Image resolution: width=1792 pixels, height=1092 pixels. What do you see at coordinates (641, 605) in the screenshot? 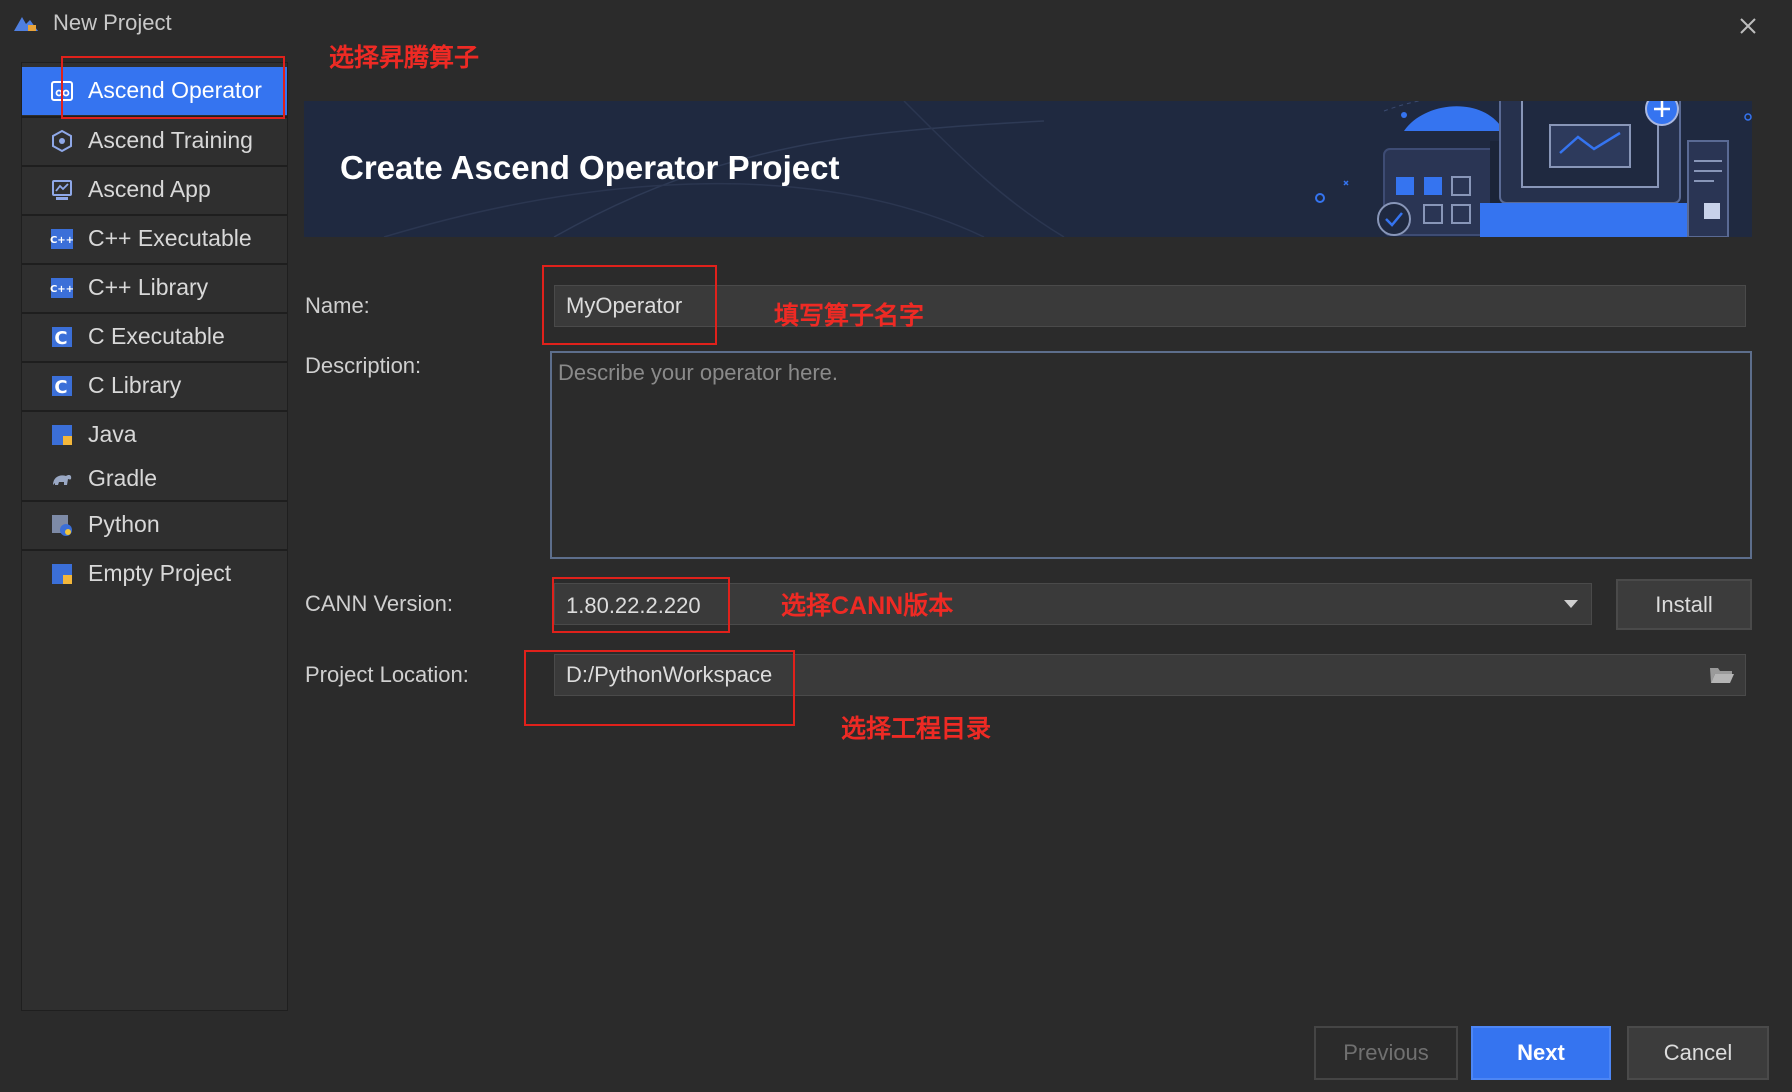
I see `annotation-box-cann-version` at bounding box center [641, 605].